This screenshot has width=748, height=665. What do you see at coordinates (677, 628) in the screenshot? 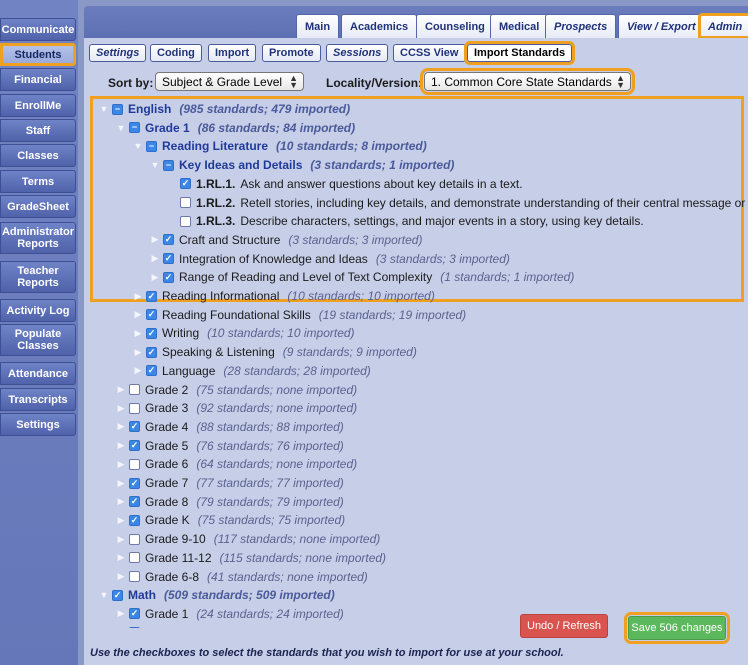
I see `save-changes-button: Save 506 changes` at bounding box center [677, 628].